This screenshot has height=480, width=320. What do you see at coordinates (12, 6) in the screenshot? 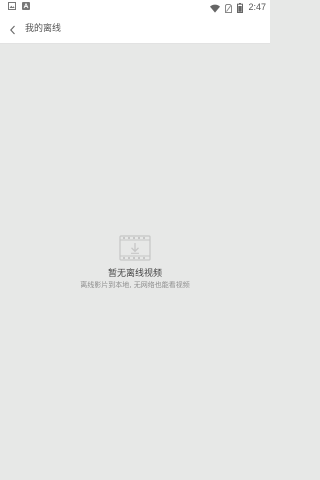
I see `image-notification-icon` at bounding box center [12, 6].